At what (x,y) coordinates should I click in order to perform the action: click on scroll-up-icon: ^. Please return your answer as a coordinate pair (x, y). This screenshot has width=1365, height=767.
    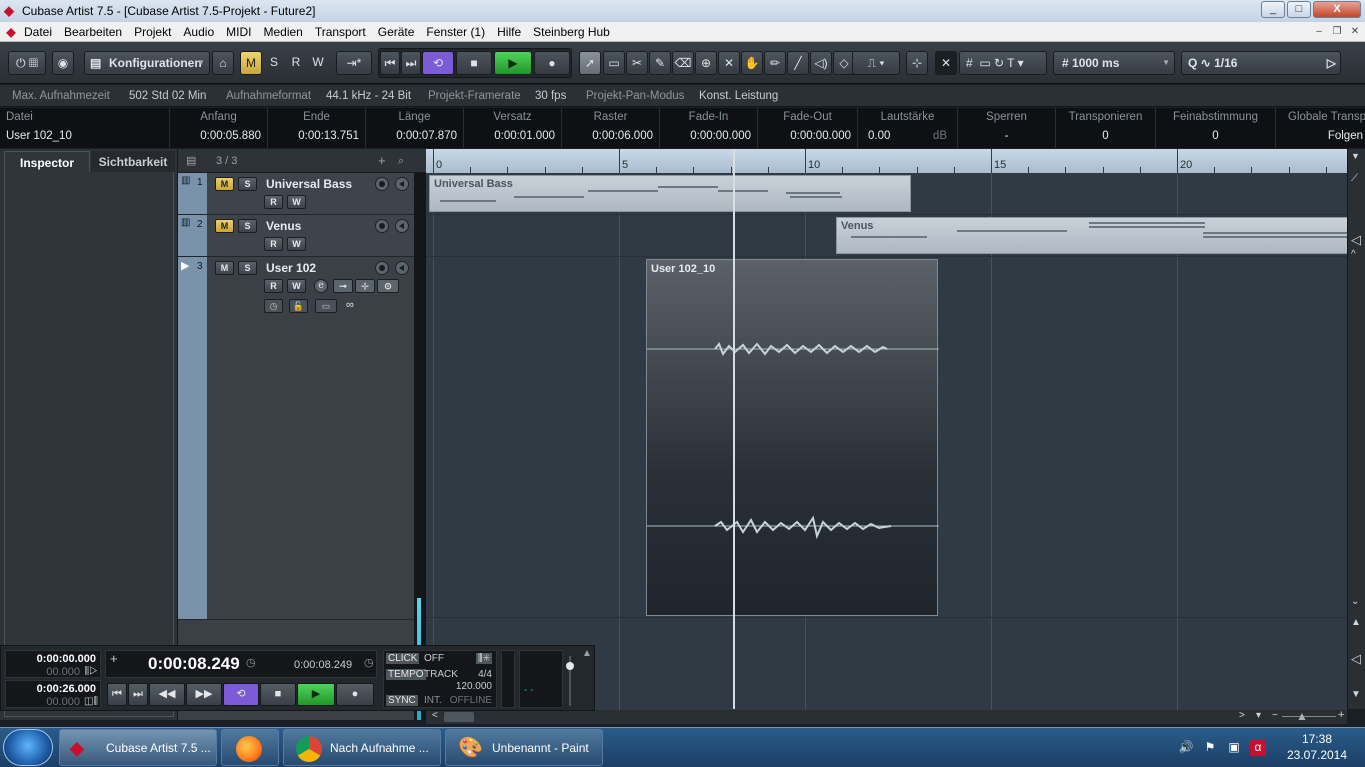
    Looking at the image, I should click on (1353, 254).